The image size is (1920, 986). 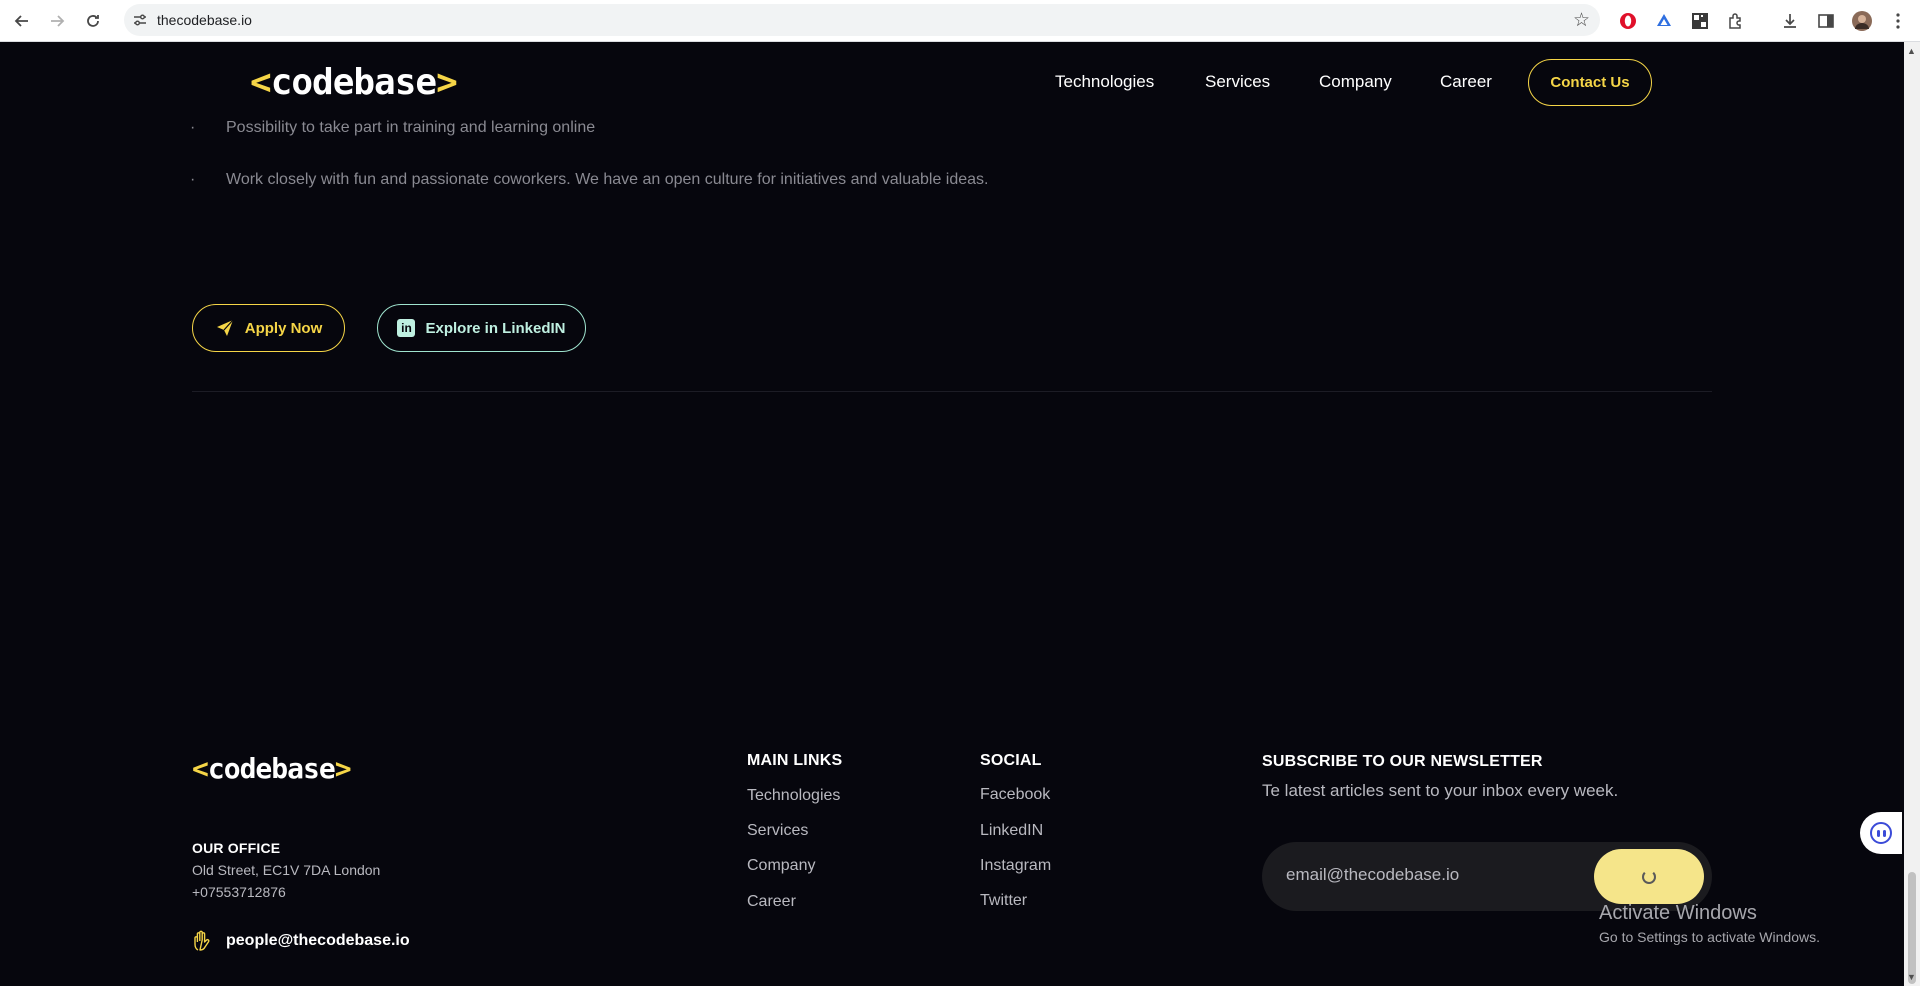 What do you see at coordinates (495, 328) in the screenshot?
I see `explore-linkedin-label: Explore in LinkedIN` at bounding box center [495, 328].